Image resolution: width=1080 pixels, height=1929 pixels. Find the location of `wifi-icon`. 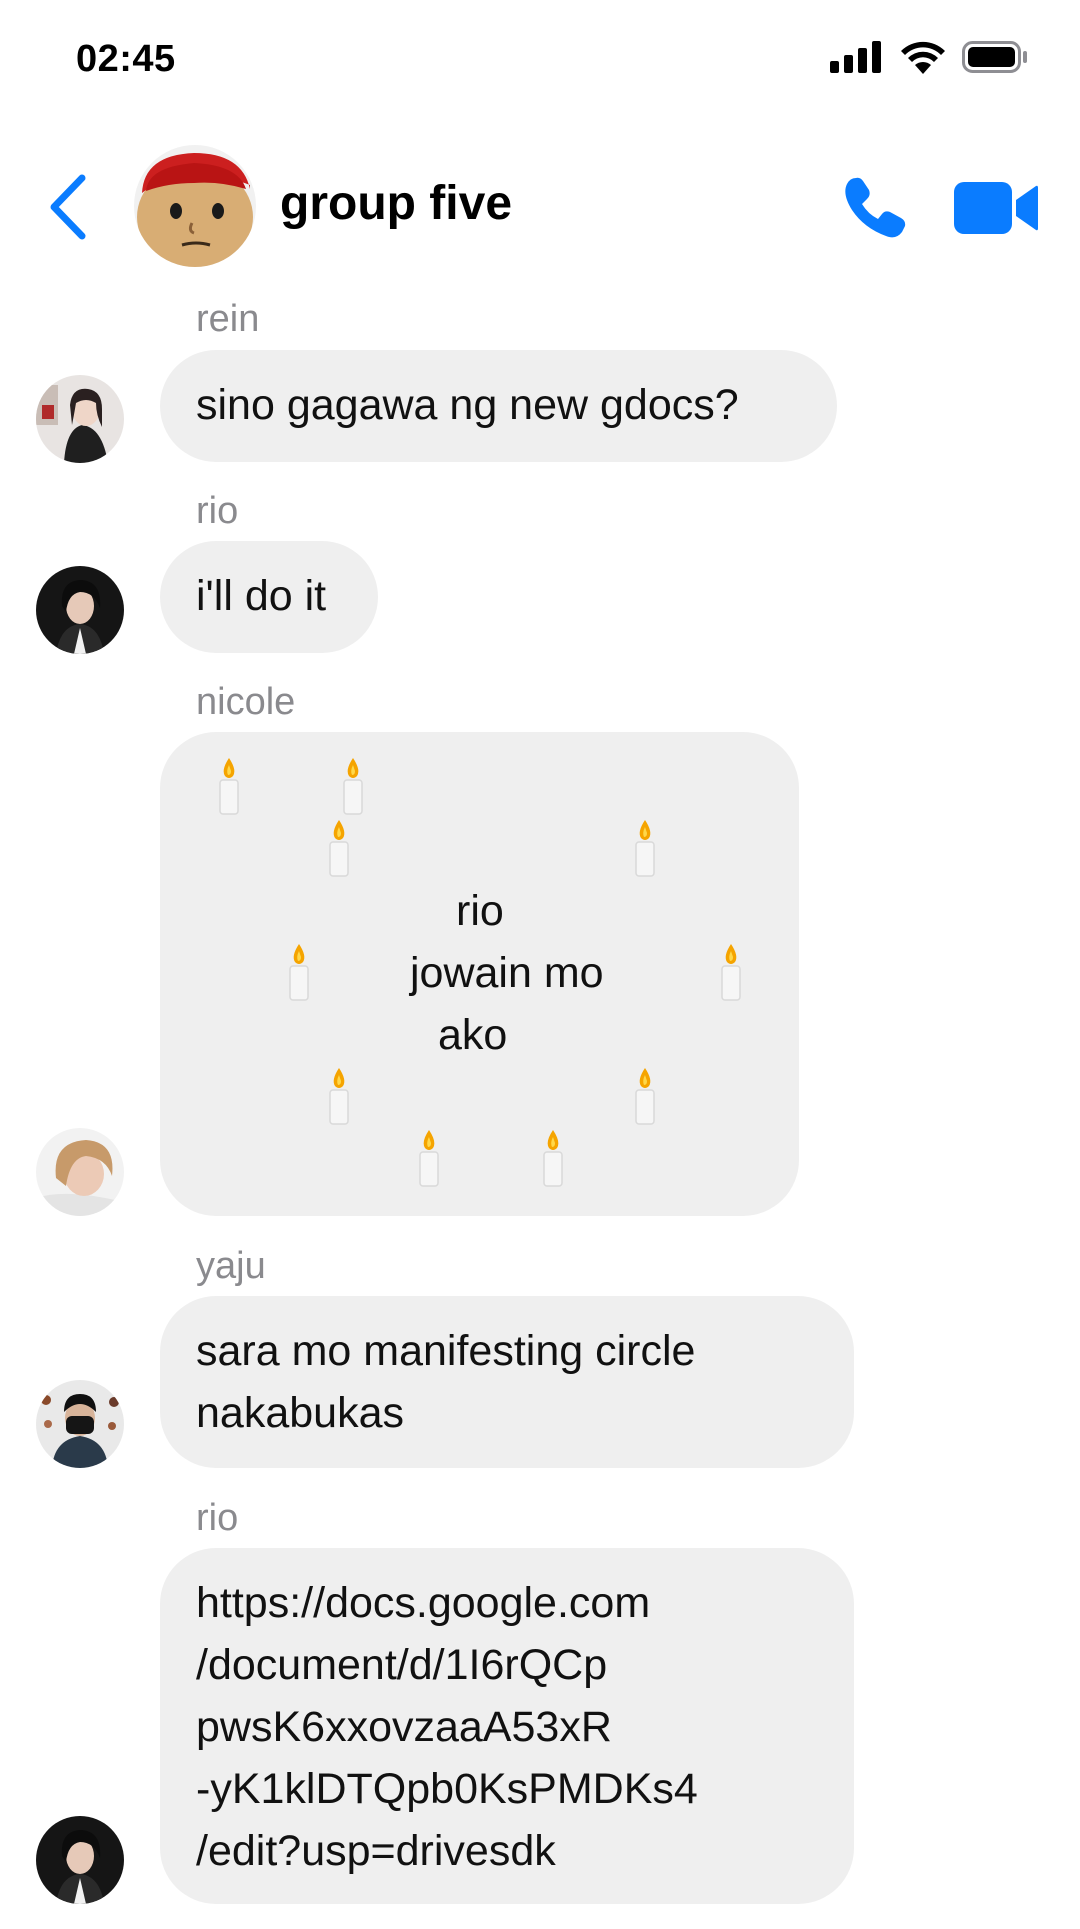

wifi-icon is located at coordinates (923, 57).